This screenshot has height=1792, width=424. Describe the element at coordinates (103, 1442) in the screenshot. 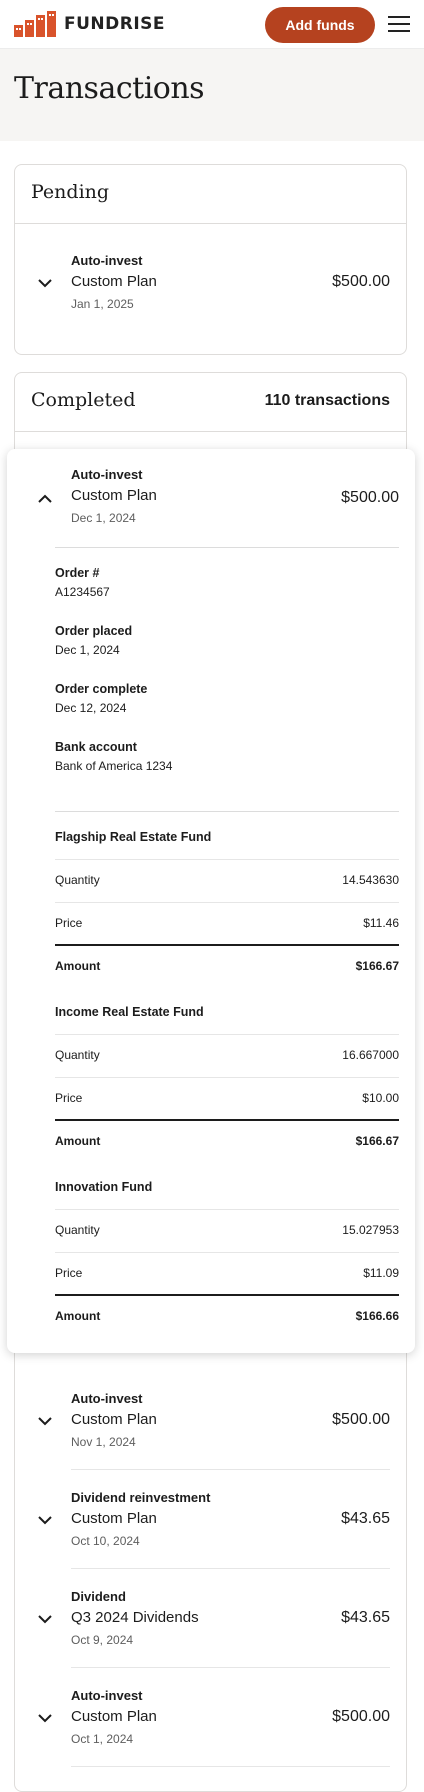

I see `transaction-date: Nov 1, 2024` at that location.